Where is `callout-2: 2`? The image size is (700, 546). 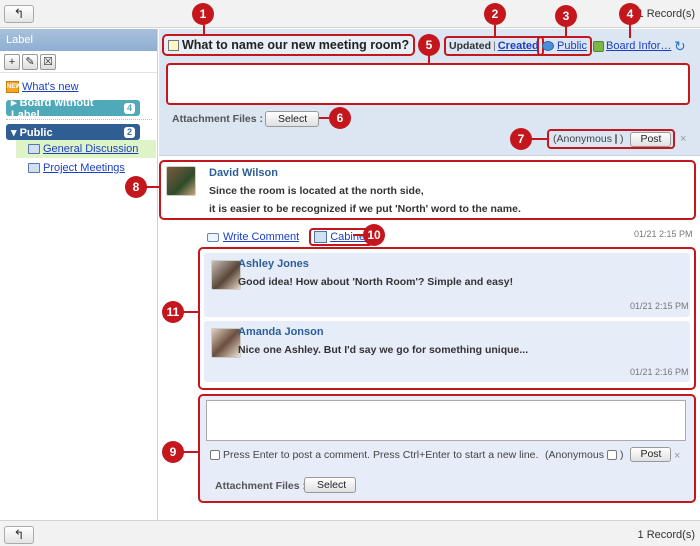 callout-2: 2 is located at coordinates (495, 14).